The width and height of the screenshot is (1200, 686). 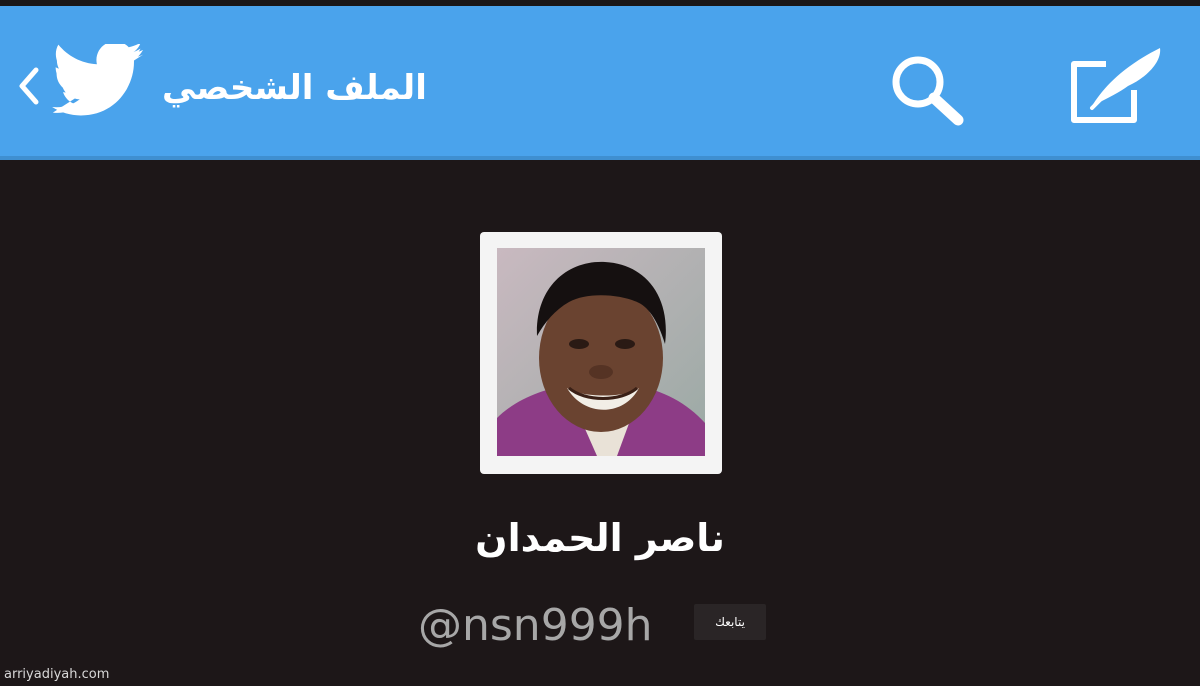 I want to click on twitter-bird-icon, so click(x=98, y=83).